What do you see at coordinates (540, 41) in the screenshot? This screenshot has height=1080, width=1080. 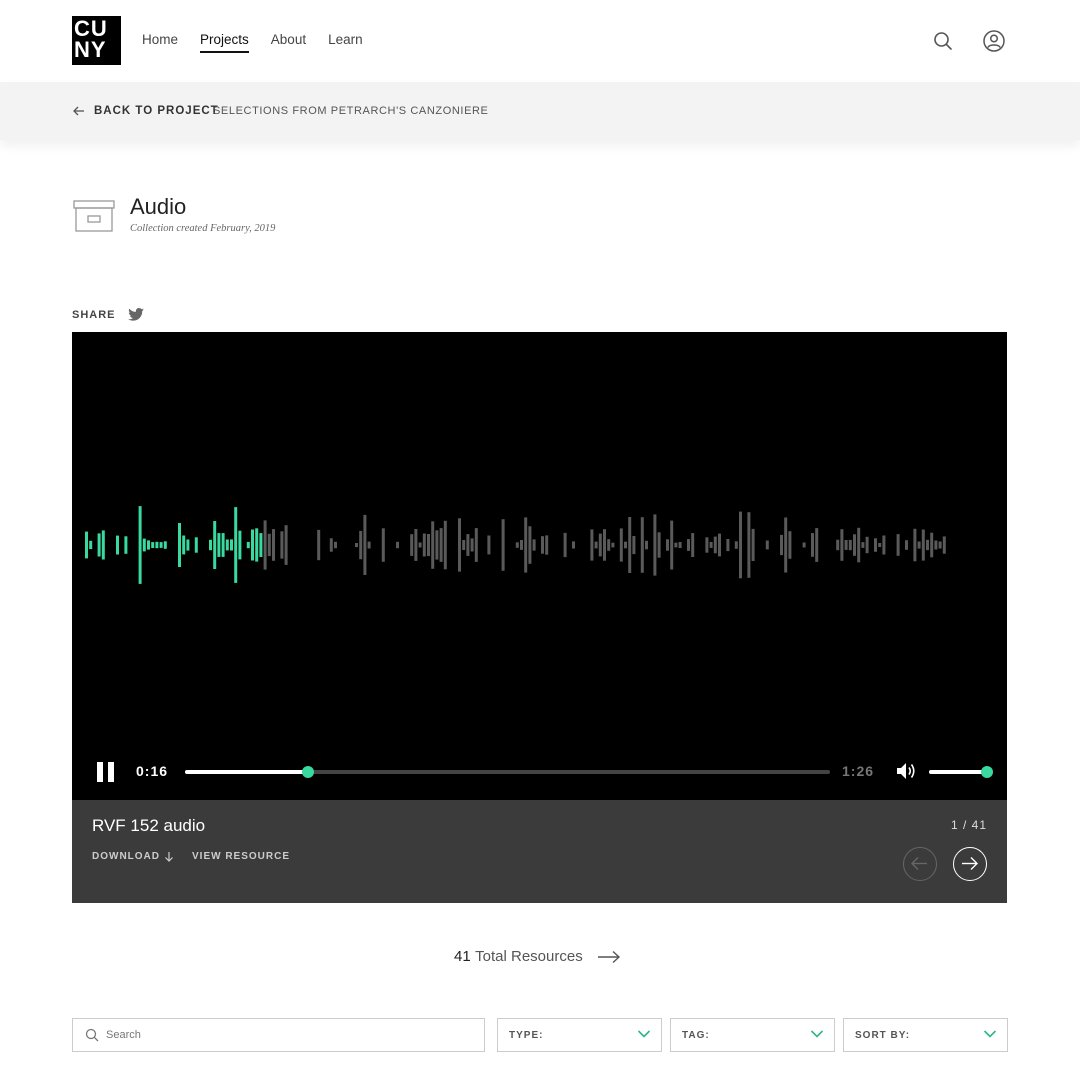 I see `top-navigation-bar: CU NY Home Projects About Learn` at bounding box center [540, 41].